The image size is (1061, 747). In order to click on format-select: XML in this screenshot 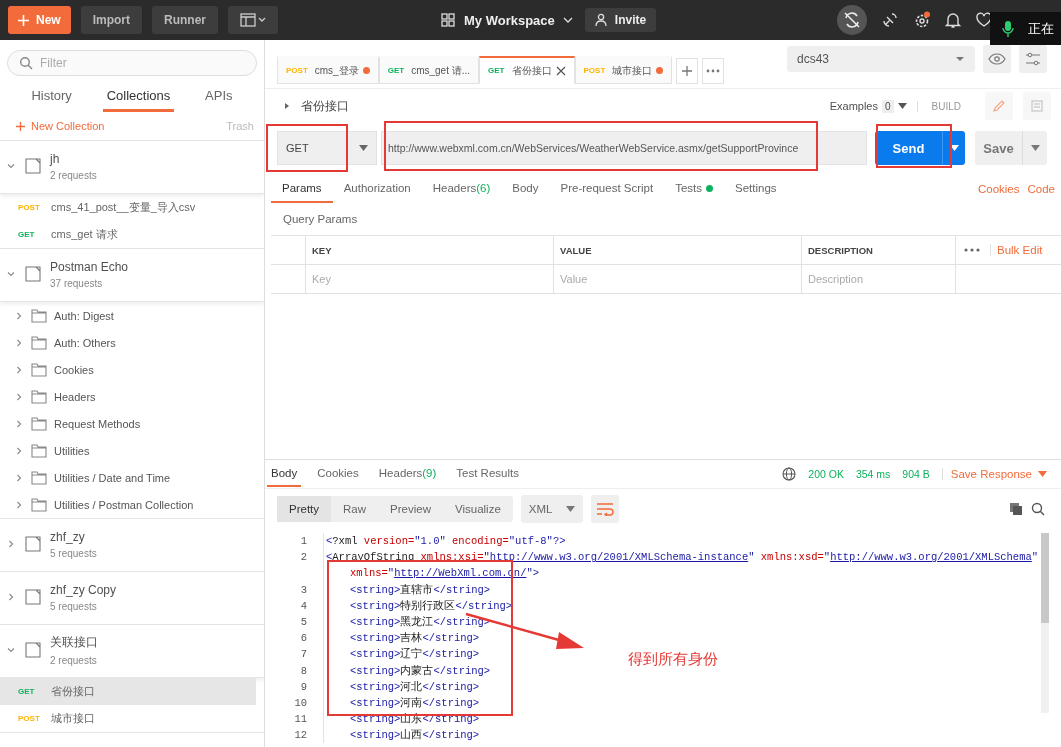, I will do `click(551, 509)`.